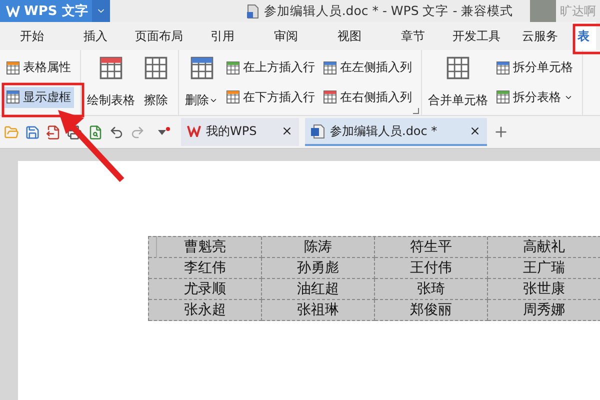 The width and height of the screenshot is (600, 400). Describe the element at coordinates (544, 310) in the screenshot. I see `table-cell: 周秀娜` at that location.